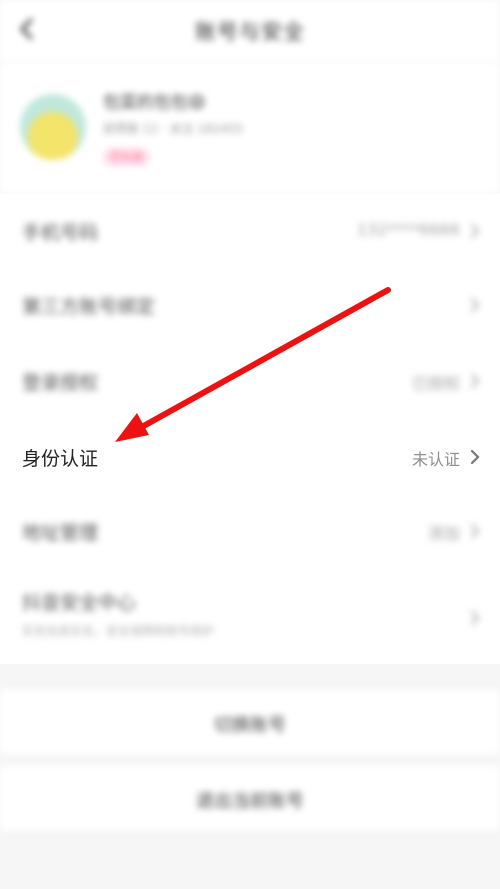 This screenshot has width=500, height=889. Describe the element at coordinates (53, 127) in the screenshot. I see `avatar` at that location.